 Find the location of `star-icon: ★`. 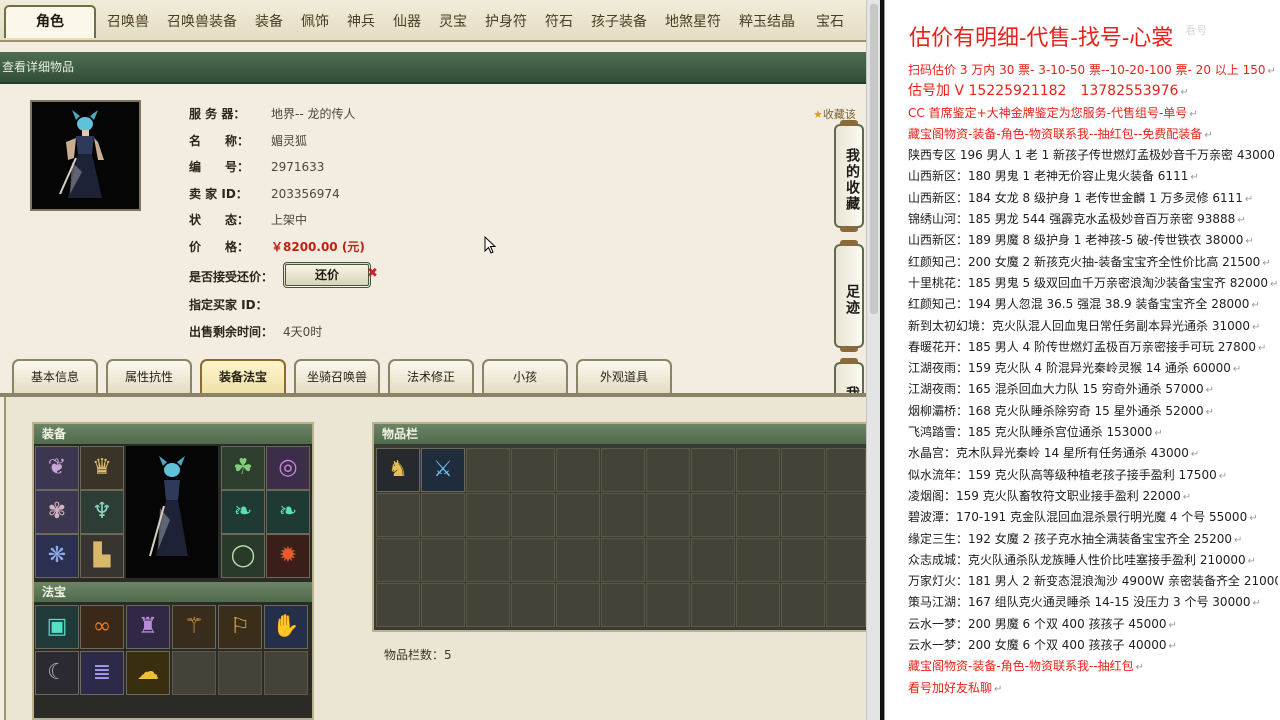

star-icon: ★ is located at coordinates (818, 114).